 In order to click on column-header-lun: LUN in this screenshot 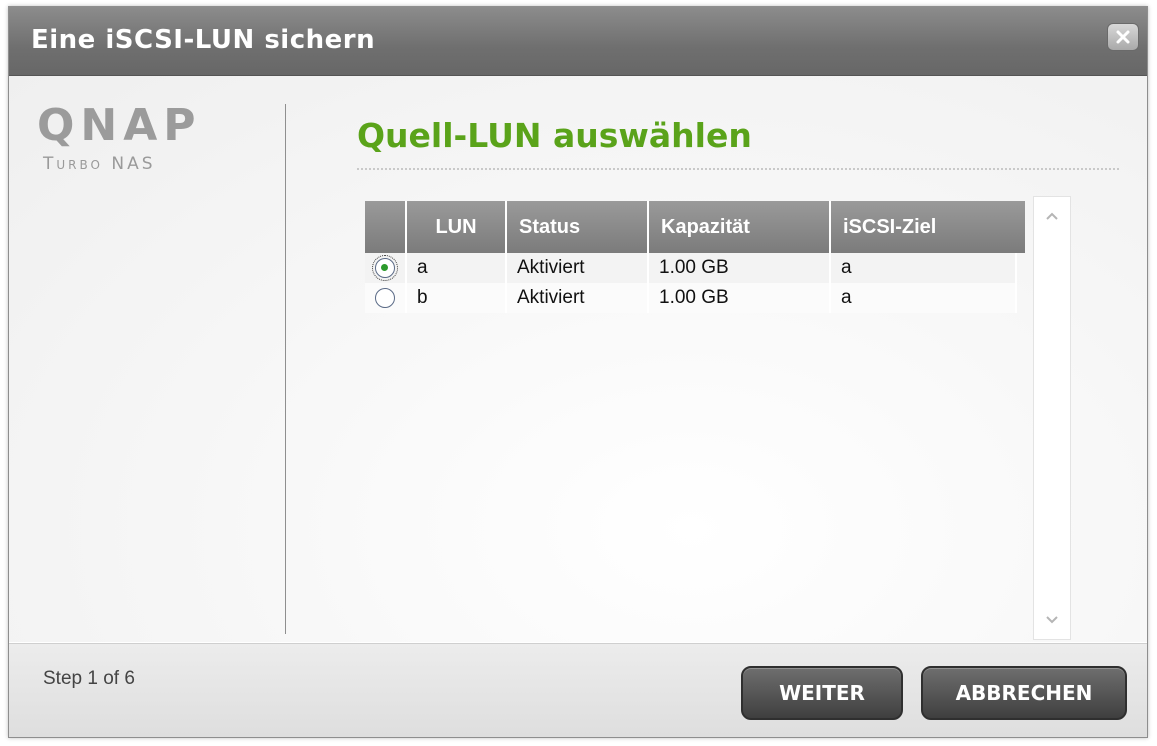, I will do `click(457, 227)`.